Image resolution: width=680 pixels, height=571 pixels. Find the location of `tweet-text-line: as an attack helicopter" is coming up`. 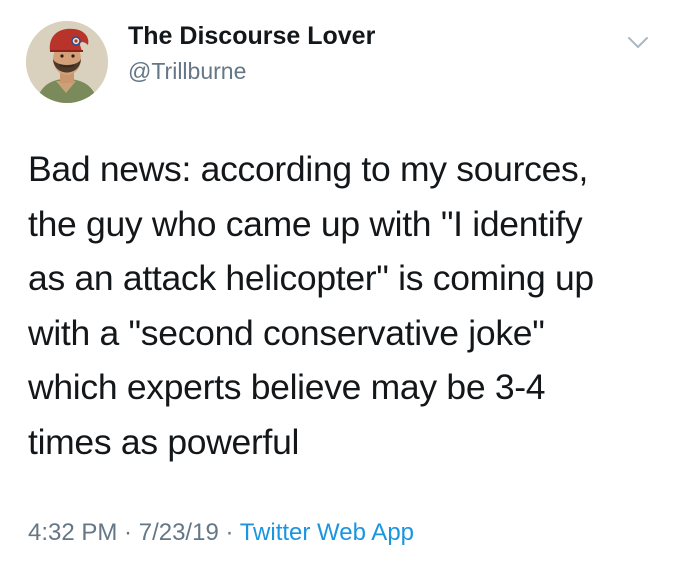

tweet-text-line: as an attack helicopter" is coming up is located at coordinates (311, 278).